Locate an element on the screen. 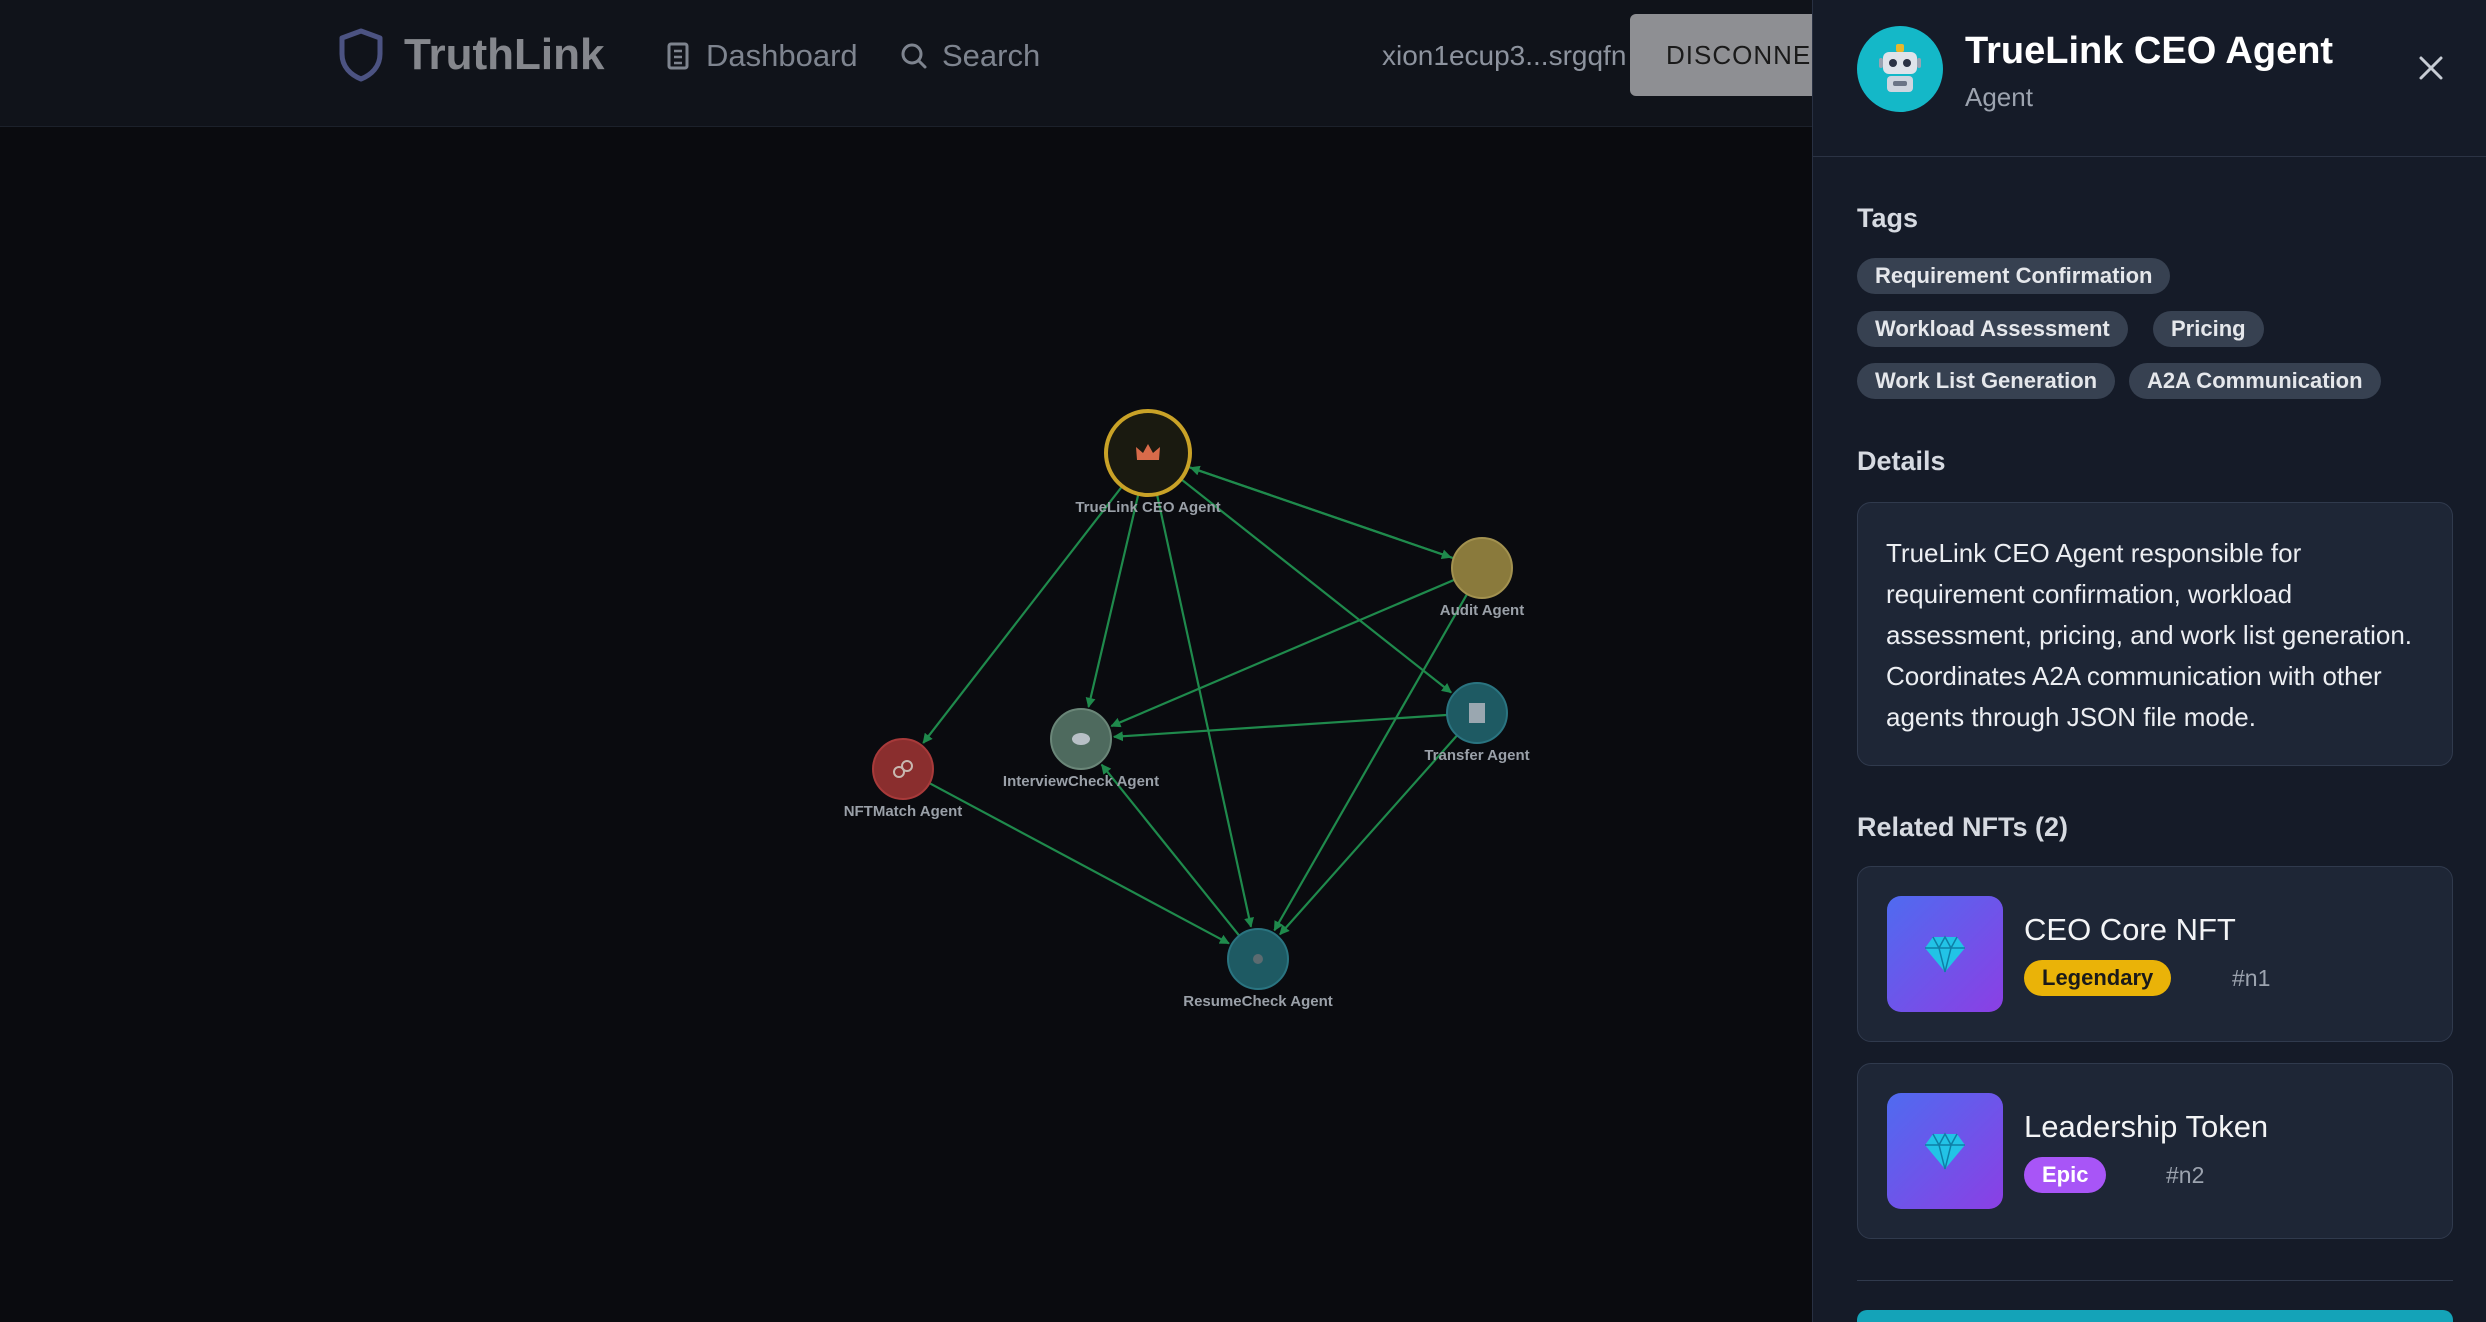  graph-node: InterviewCheck Agent is located at coordinates (1081, 749).